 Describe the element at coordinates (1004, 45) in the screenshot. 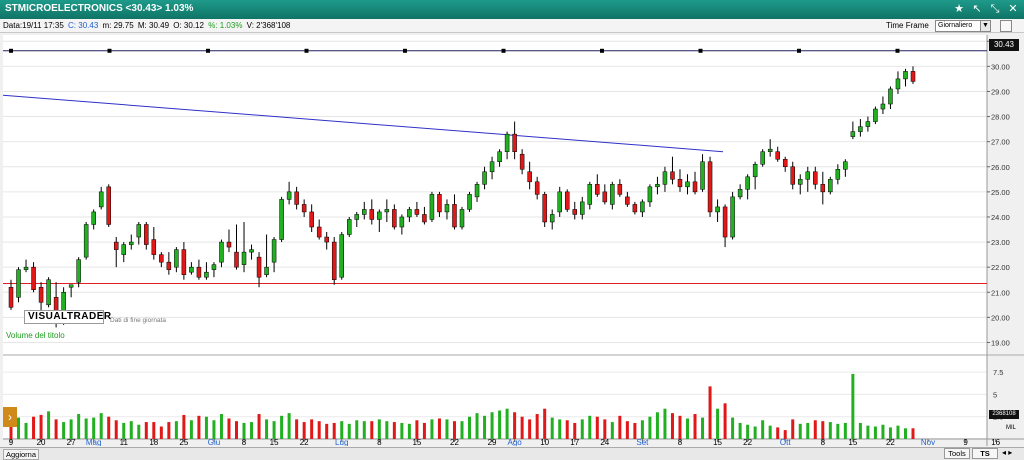

I see `last-price-badge: 30.43` at that location.